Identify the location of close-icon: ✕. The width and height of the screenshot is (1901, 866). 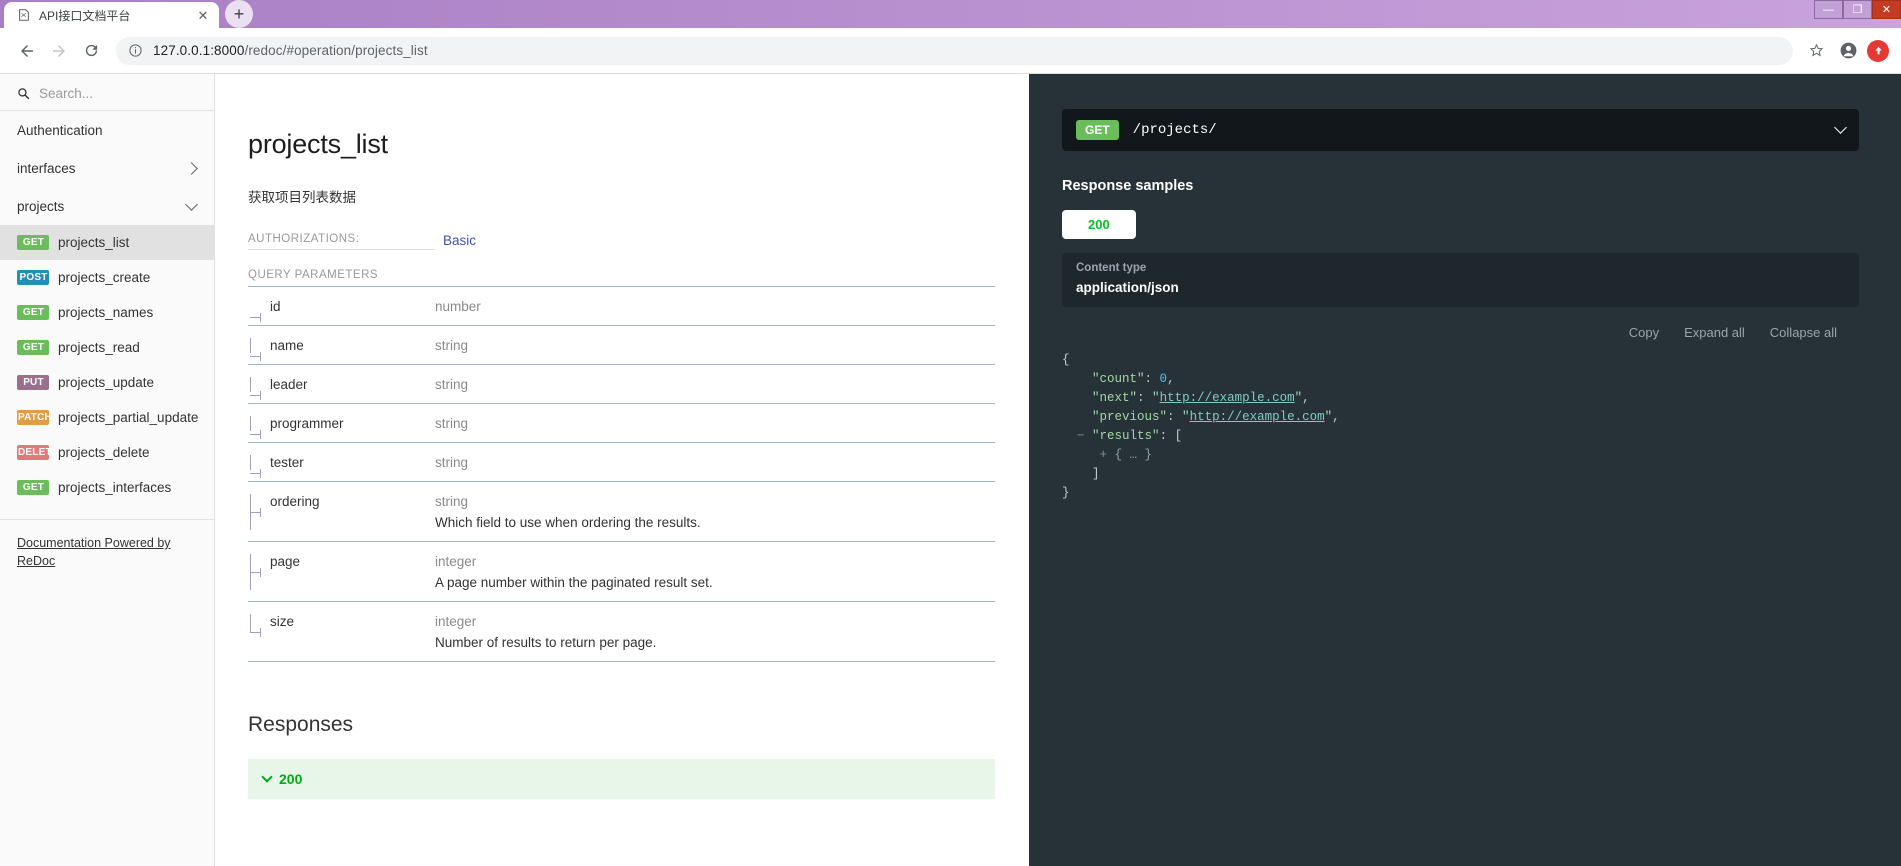
(203, 15).